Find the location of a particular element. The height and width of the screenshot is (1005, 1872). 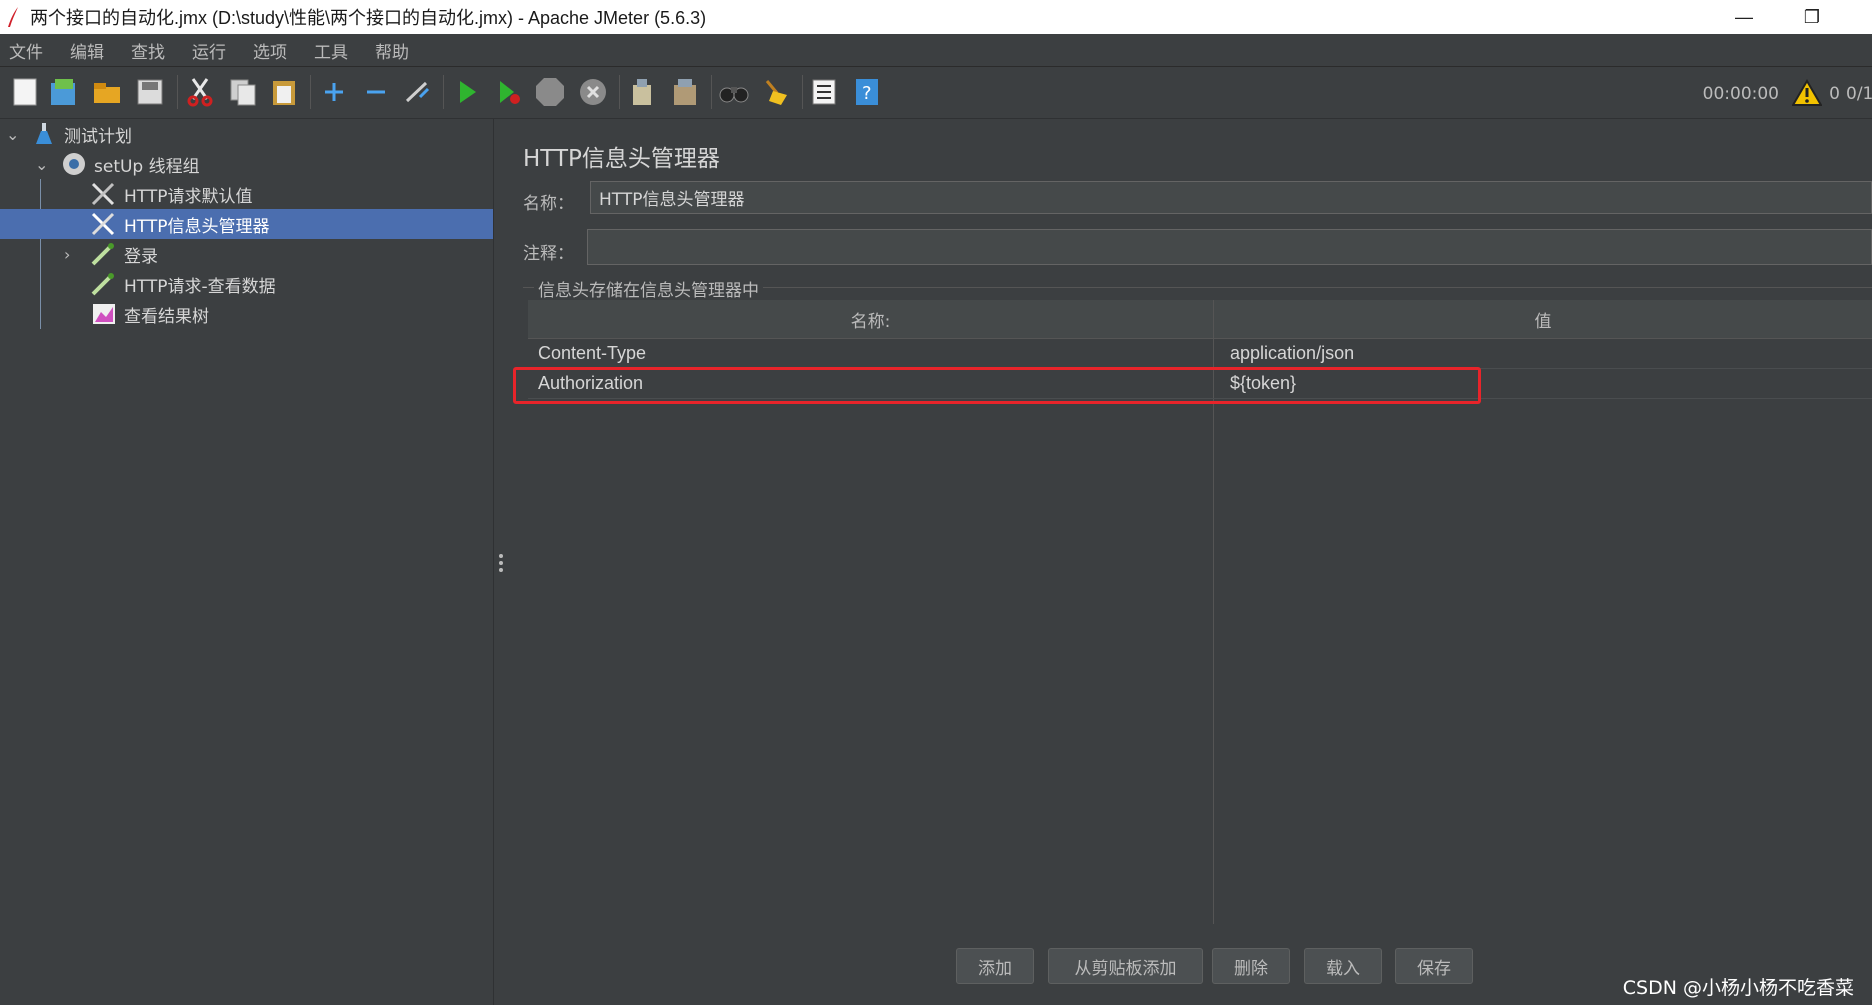

templates-icon is located at coordinates (64, 92).